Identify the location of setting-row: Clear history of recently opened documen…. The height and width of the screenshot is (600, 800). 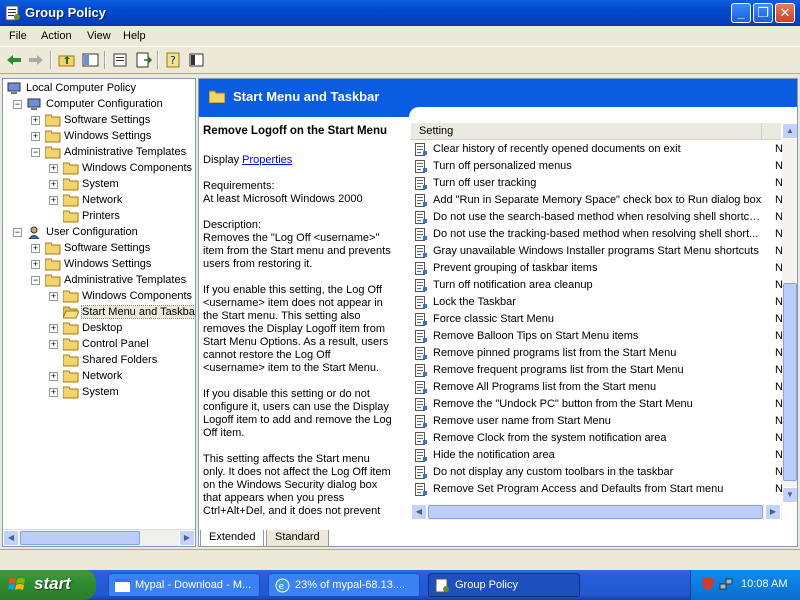
(597, 149).